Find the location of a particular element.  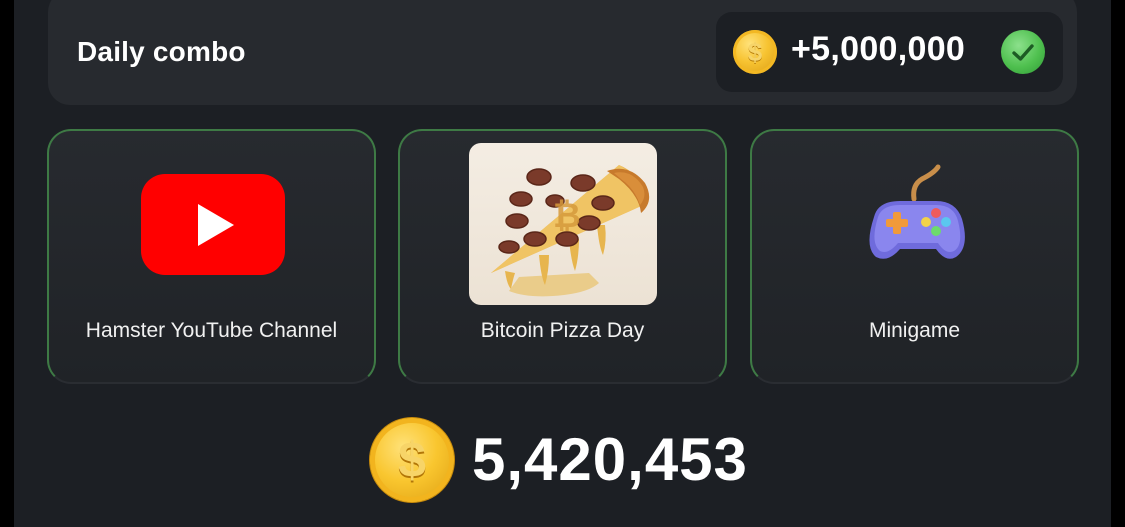

play-icon is located at coordinates (216, 225).